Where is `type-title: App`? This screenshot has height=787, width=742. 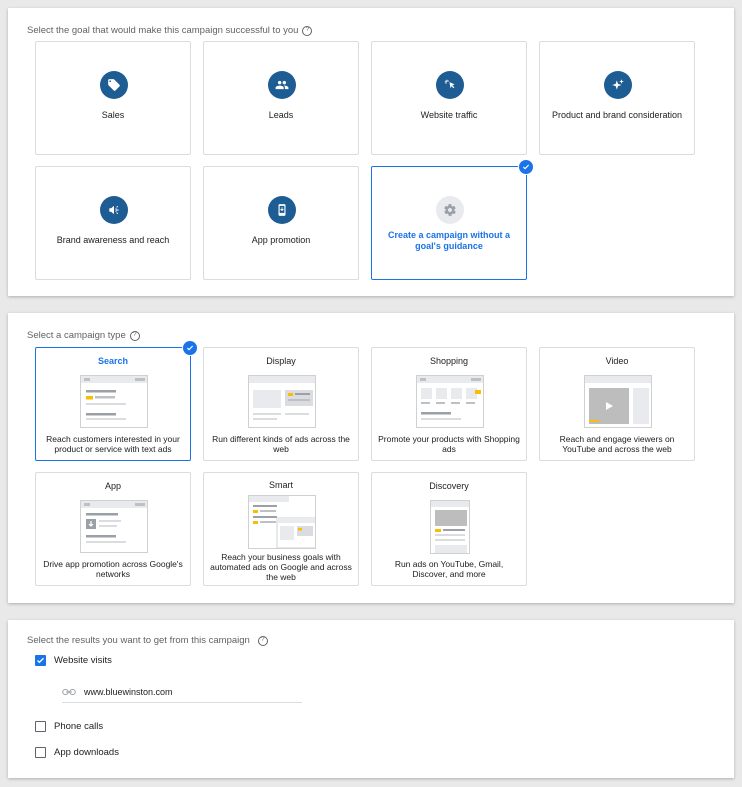
type-title: App is located at coordinates (112, 486).